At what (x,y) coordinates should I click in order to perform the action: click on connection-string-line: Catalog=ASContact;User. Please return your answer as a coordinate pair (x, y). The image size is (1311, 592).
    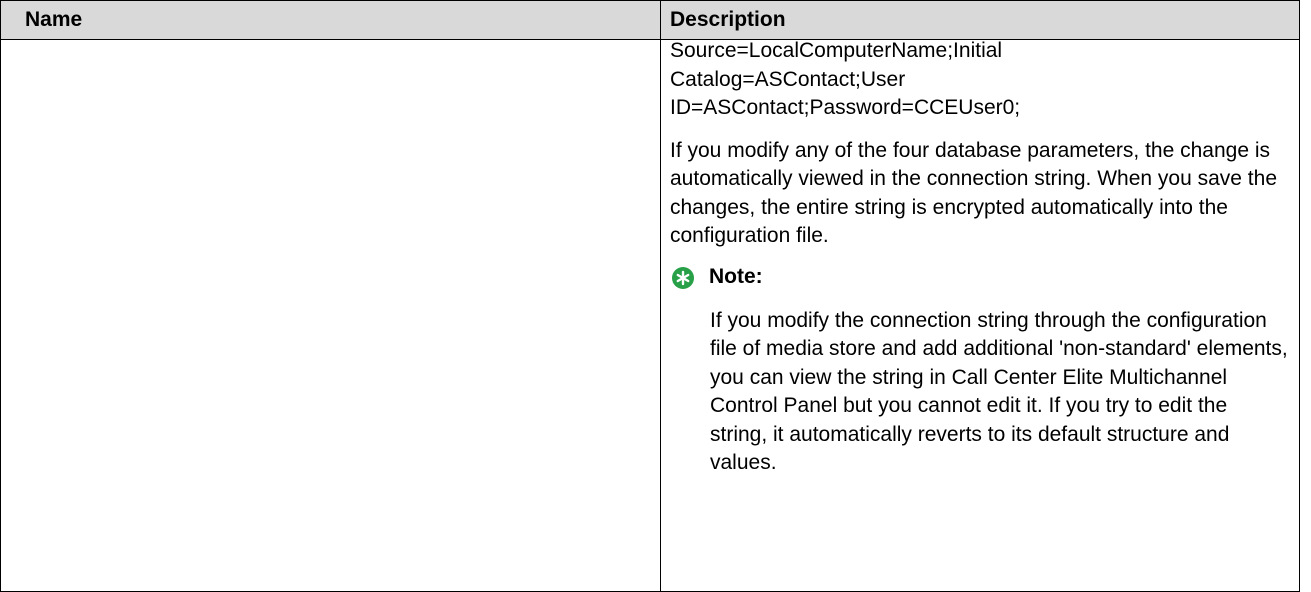
    Looking at the image, I should click on (788, 79).